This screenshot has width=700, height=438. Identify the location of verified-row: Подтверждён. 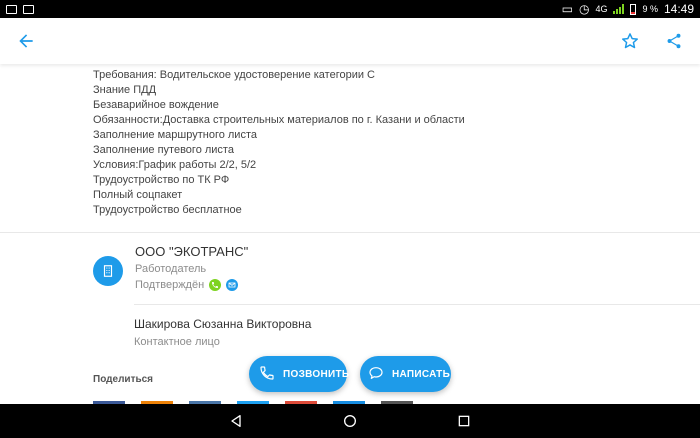
(191, 285).